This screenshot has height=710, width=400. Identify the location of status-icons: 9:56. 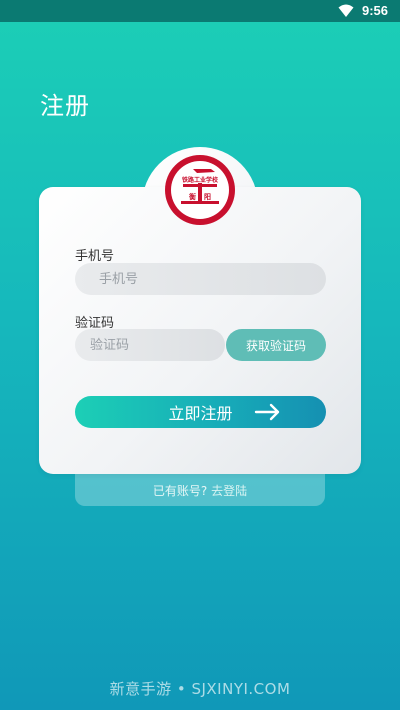
(363, 10).